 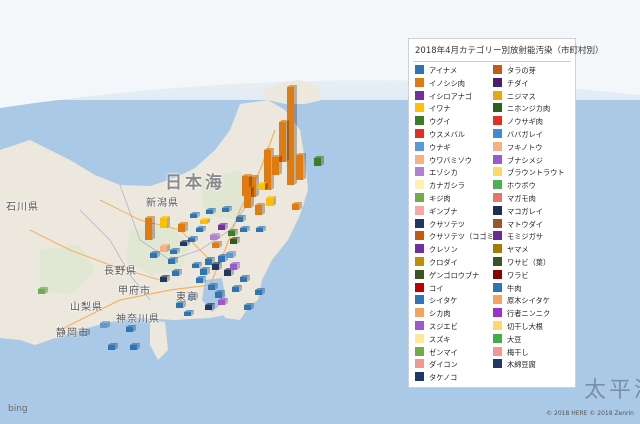 I want to click on legend-item: ノウサギ肉, so click(x=518, y=122).